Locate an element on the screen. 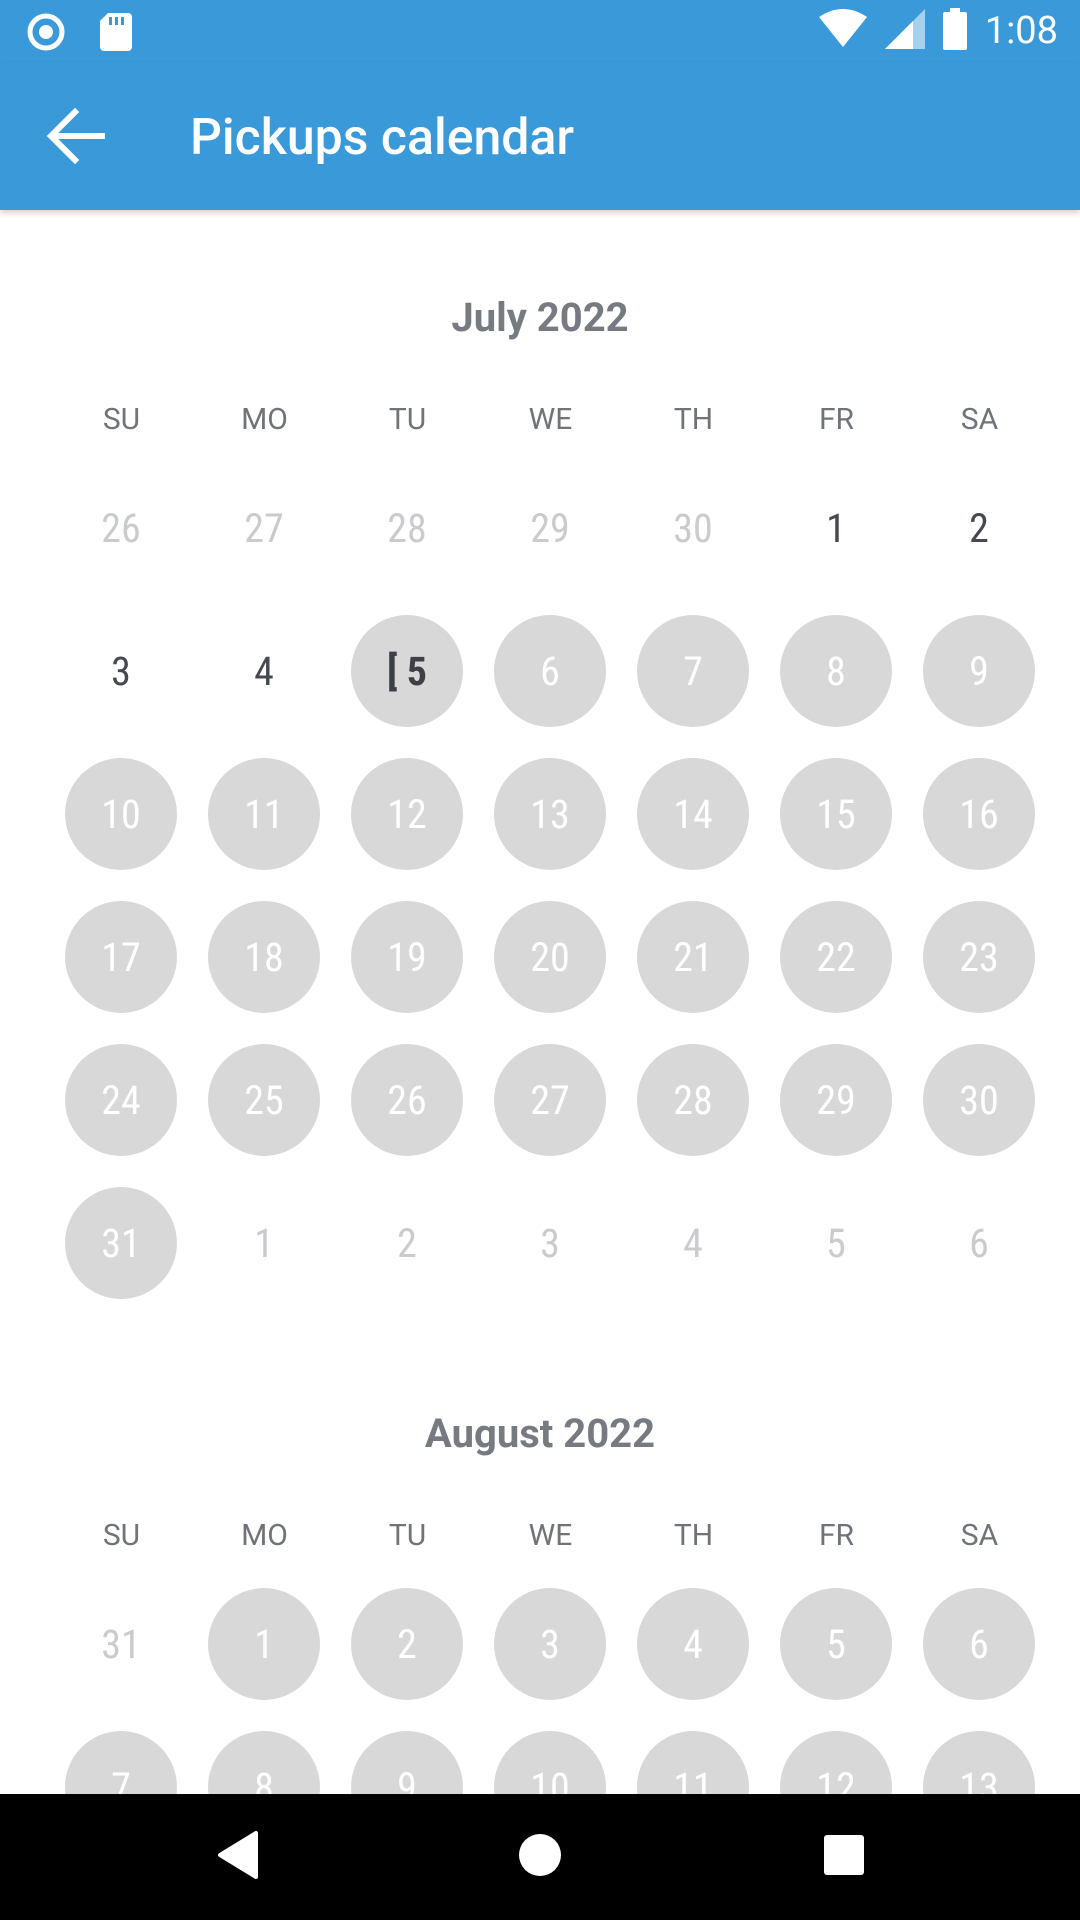 This screenshot has width=1080, height=1920. battery-icon is located at coordinates (954, 31).